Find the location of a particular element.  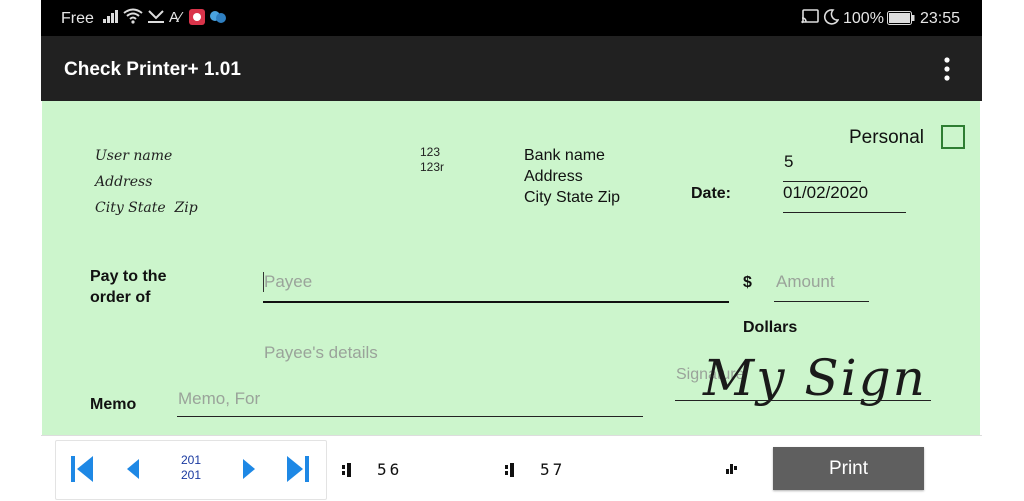

first-page-button is located at coordinates (82, 469).